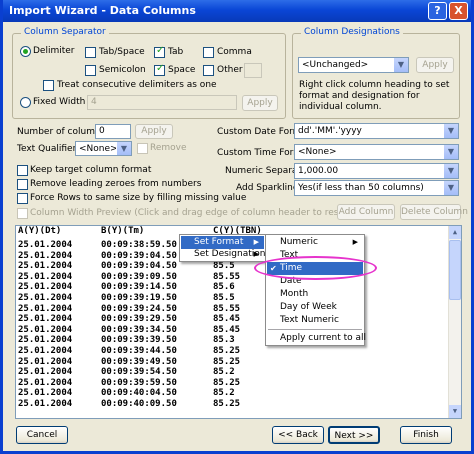 The height and width of the screenshot is (454, 474). What do you see at coordinates (309, 320) in the screenshot?
I see `format-text-numeric-label: Text Numeric` at bounding box center [309, 320].